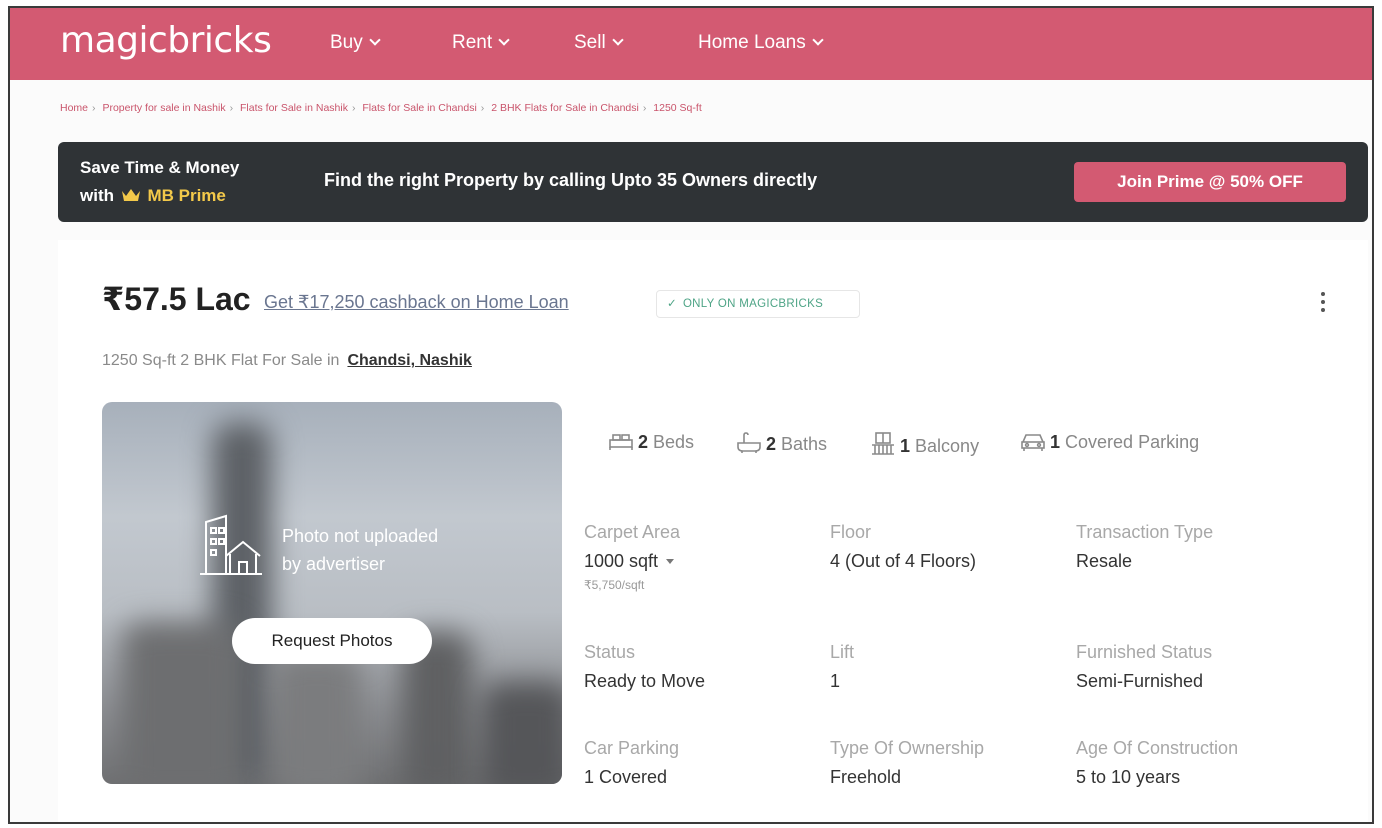 Image resolution: width=1382 pixels, height=828 pixels. I want to click on breadcrumb-item-current: 1250 Sq-ft, so click(677, 108).